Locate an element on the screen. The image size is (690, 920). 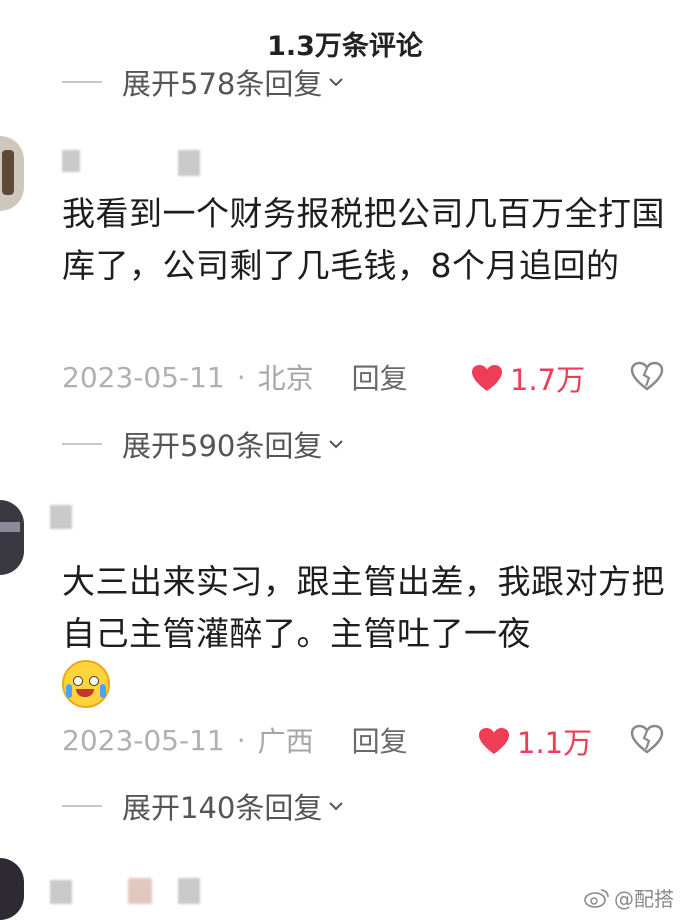
expand-replies-button: 展开578条回复 is located at coordinates (203, 82).